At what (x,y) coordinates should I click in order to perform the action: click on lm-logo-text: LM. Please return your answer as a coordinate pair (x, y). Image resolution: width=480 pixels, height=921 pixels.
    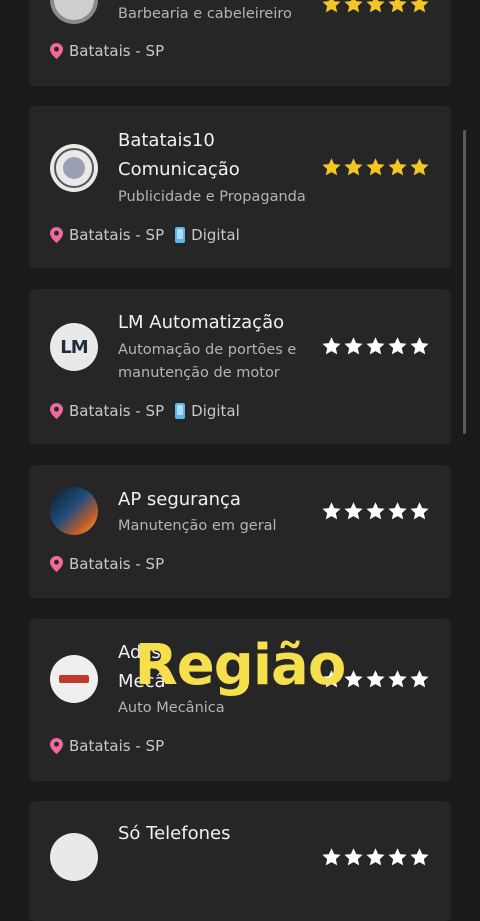
    Looking at the image, I should click on (74, 347).